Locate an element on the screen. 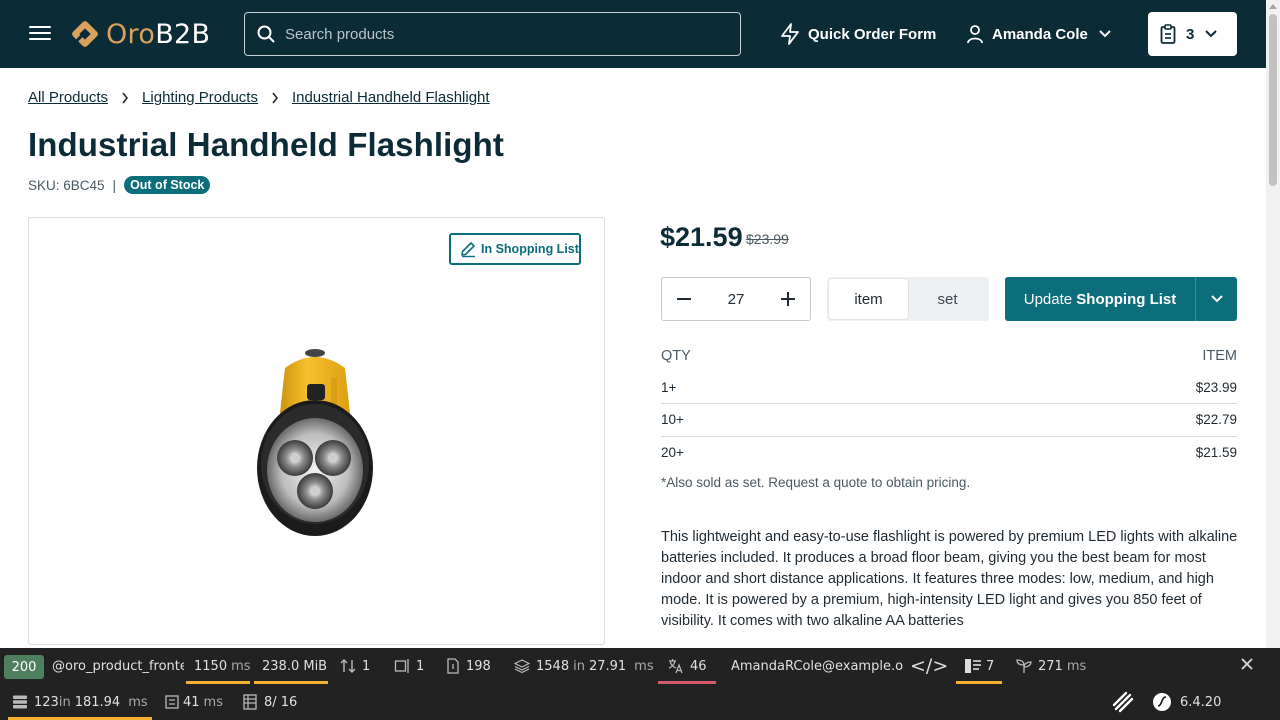 This screenshot has width=1280, height=720. user-menu: Amanda Cole is located at coordinates (1039, 34).